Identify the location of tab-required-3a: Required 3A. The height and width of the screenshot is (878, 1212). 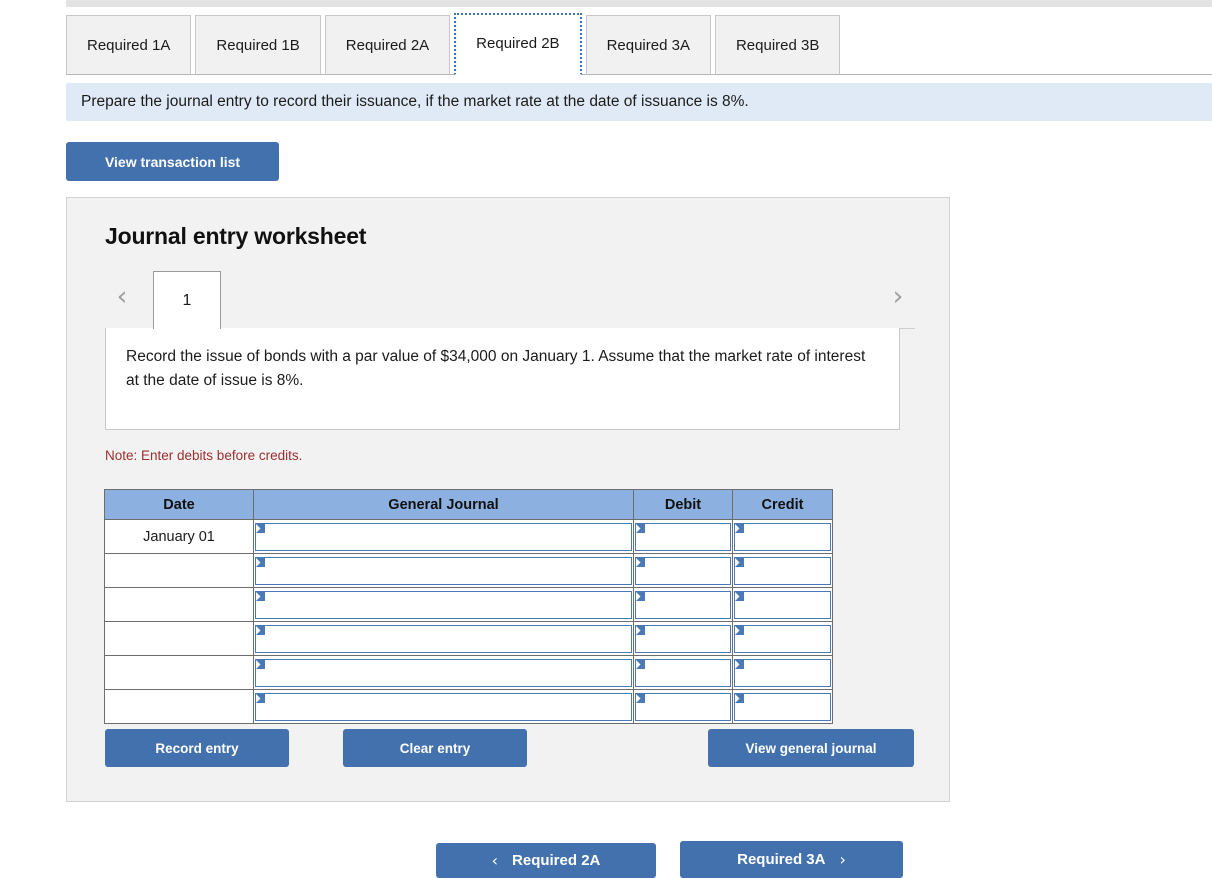
(648, 45).